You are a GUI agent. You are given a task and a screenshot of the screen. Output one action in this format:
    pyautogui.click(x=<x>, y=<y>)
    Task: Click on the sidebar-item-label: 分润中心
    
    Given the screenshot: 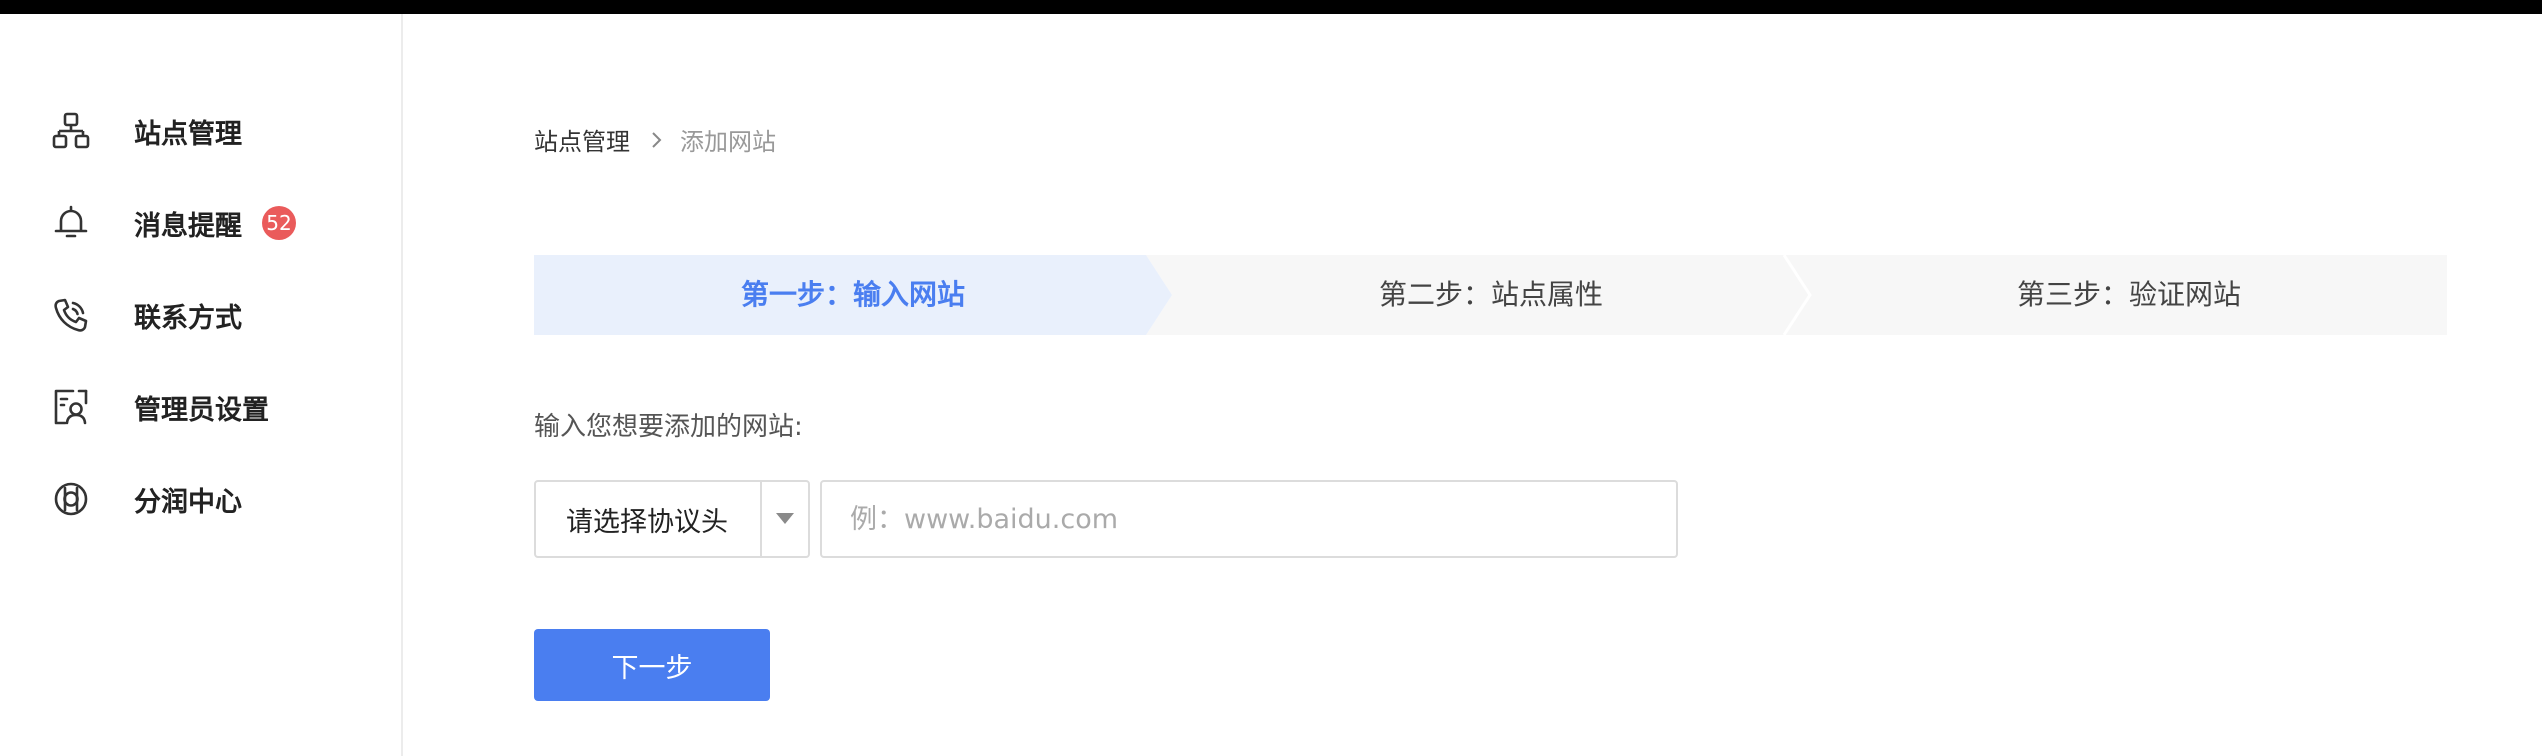 What is the action you would take?
    pyautogui.click(x=188, y=502)
    